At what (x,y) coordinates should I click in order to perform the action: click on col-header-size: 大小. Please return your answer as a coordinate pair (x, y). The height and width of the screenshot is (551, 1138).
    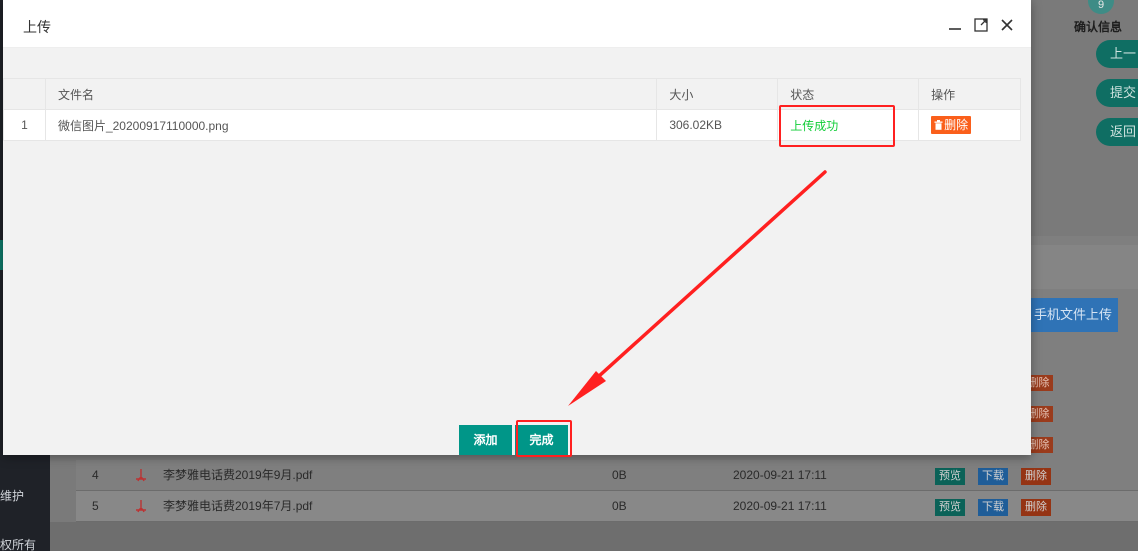
    Looking at the image, I should click on (717, 94).